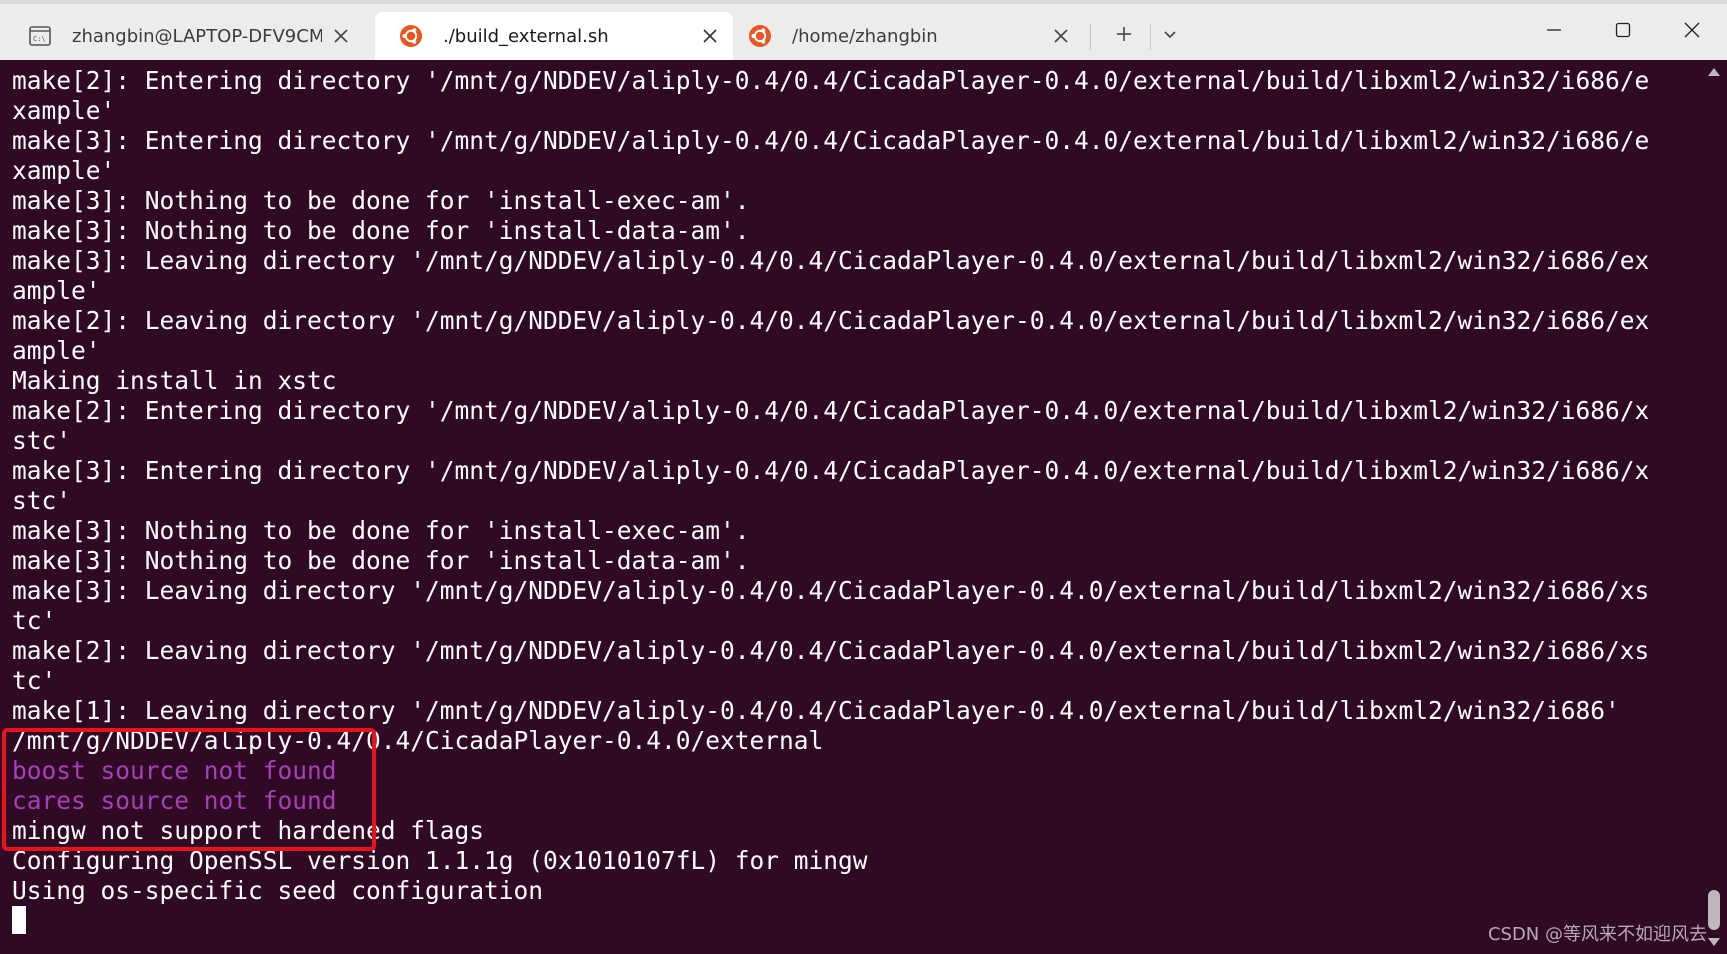 The width and height of the screenshot is (1727, 954). Describe the element at coordinates (1597, 934) in the screenshot. I see `csdn-watermark: CSDN @等风来不如迎风去` at that location.